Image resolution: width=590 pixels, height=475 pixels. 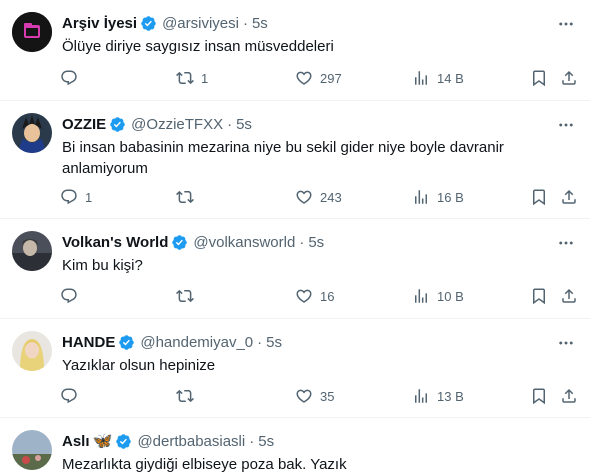 I want to click on author-name: HANDE, so click(x=88, y=342).